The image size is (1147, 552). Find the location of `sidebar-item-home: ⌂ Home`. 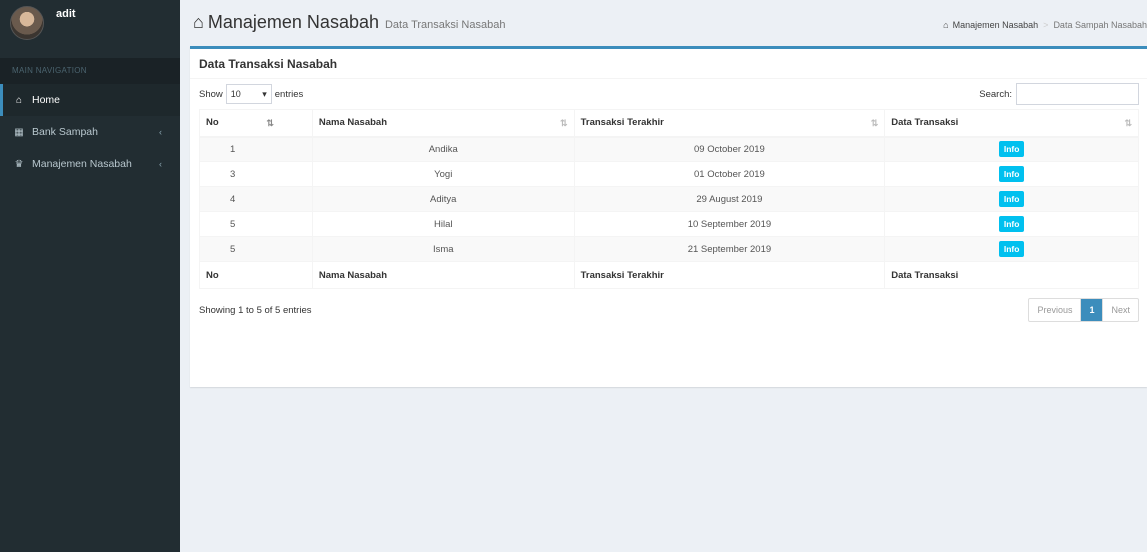

sidebar-item-home: ⌂ Home is located at coordinates (90, 100).